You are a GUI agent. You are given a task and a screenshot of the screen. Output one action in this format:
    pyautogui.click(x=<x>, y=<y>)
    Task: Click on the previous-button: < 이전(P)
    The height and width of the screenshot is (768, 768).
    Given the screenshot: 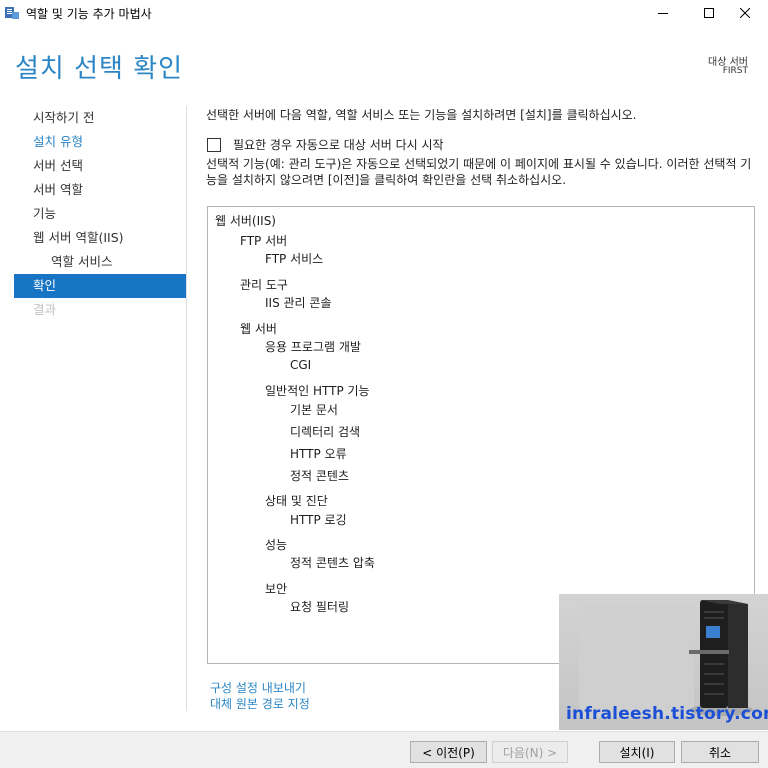 What is the action you would take?
    pyautogui.click(x=448, y=752)
    